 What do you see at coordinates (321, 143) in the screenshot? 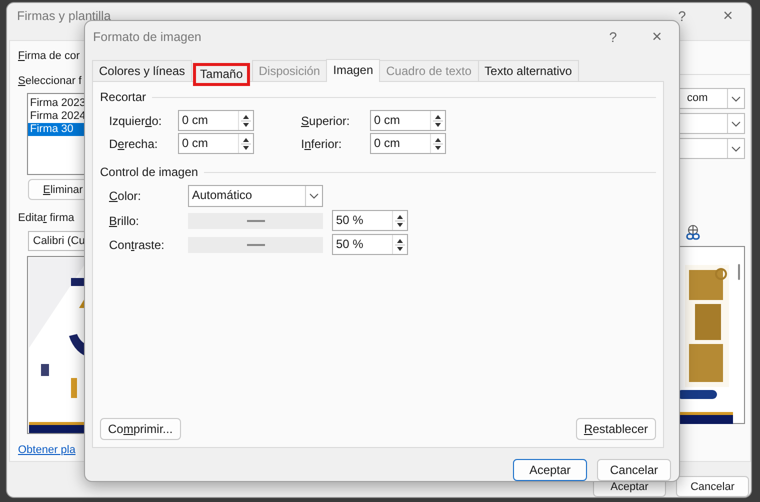
I see `field-label: Inferior:` at bounding box center [321, 143].